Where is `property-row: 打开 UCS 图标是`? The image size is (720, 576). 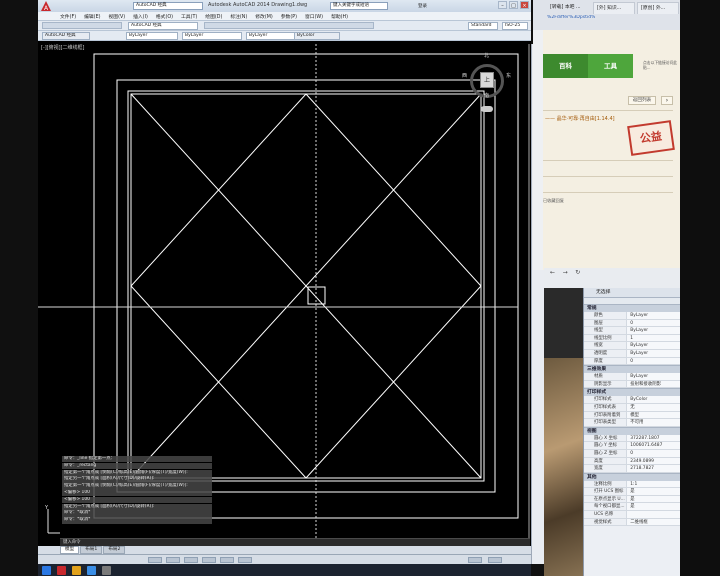 property-row: 打开 UCS 图标是 is located at coordinates (632, 492).